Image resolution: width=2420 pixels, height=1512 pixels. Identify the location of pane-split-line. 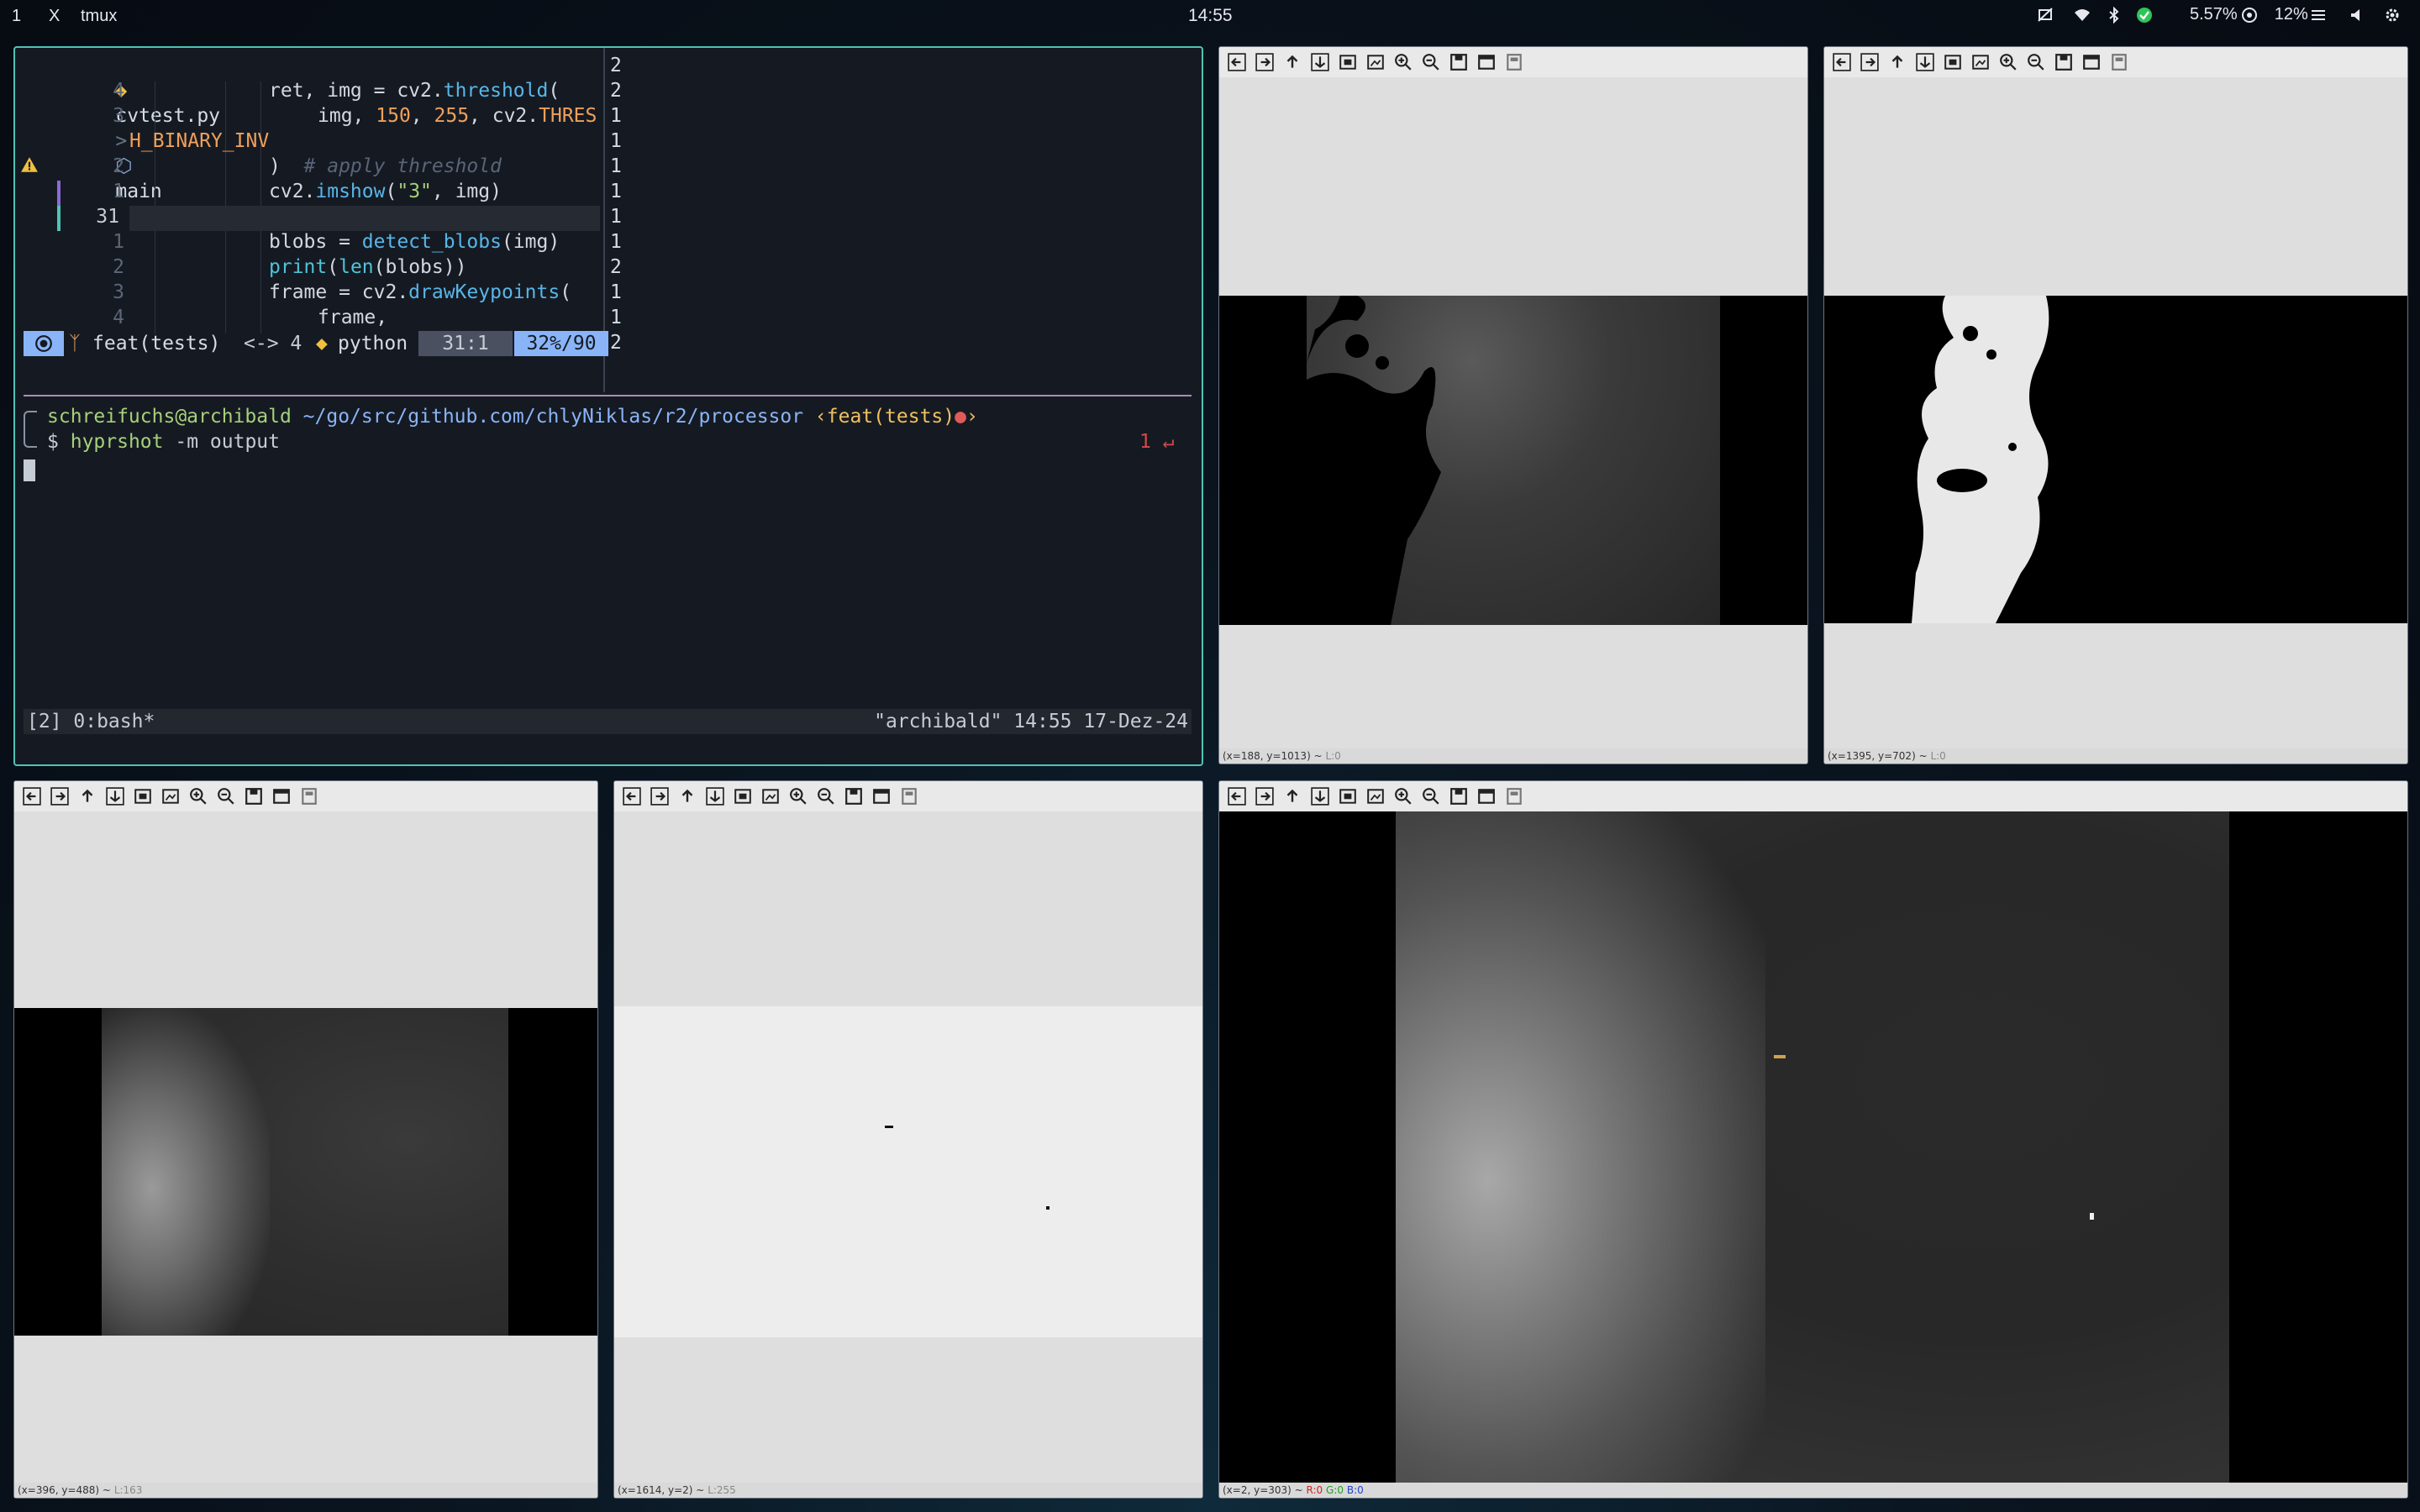
(608, 395).